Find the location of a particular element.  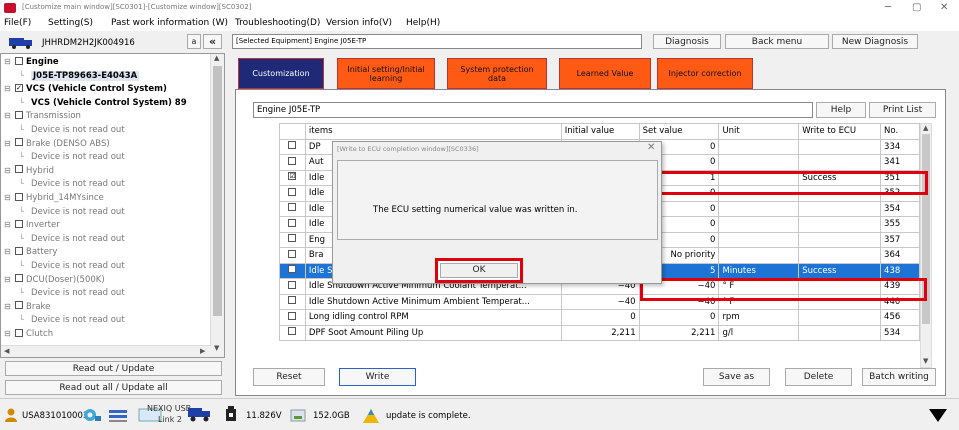

tree-node: ⊟ DCU(Doser)(500K) is located at coordinates (54, 279).